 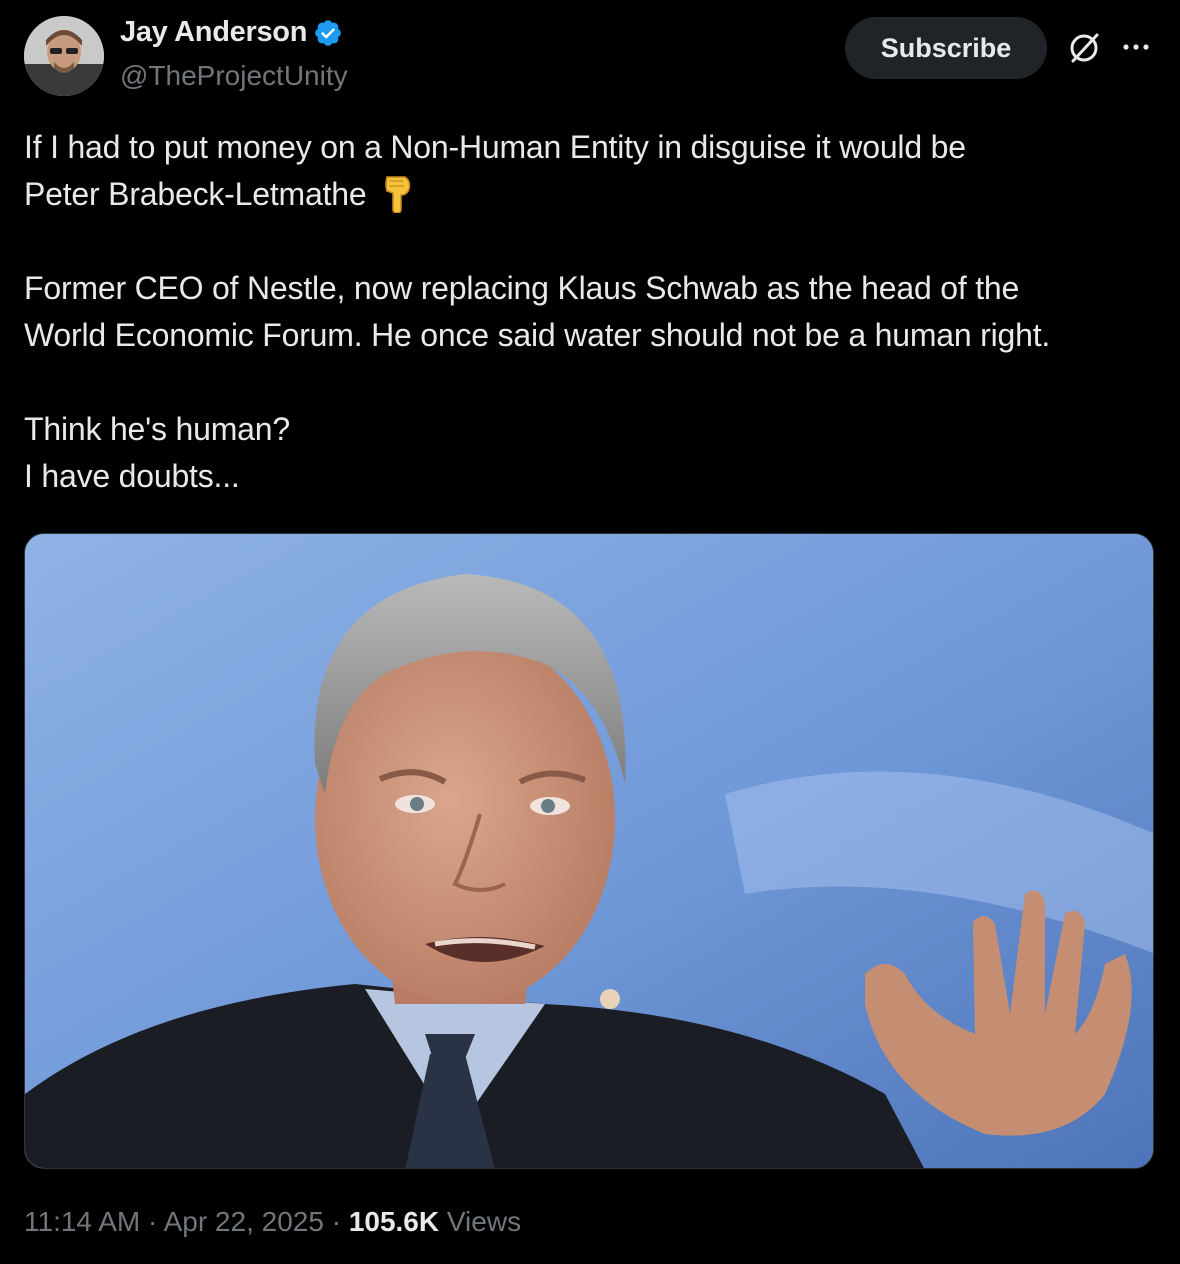 I want to click on tweet-meta: 11:14 AM · Apr 22, 2025 · 105.6K Views, so click(x=272, y=1222).